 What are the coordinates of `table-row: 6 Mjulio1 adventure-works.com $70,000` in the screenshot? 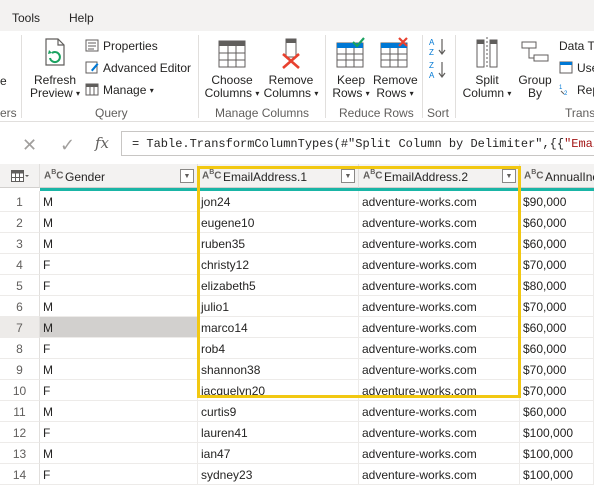 It's located at (297, 306).